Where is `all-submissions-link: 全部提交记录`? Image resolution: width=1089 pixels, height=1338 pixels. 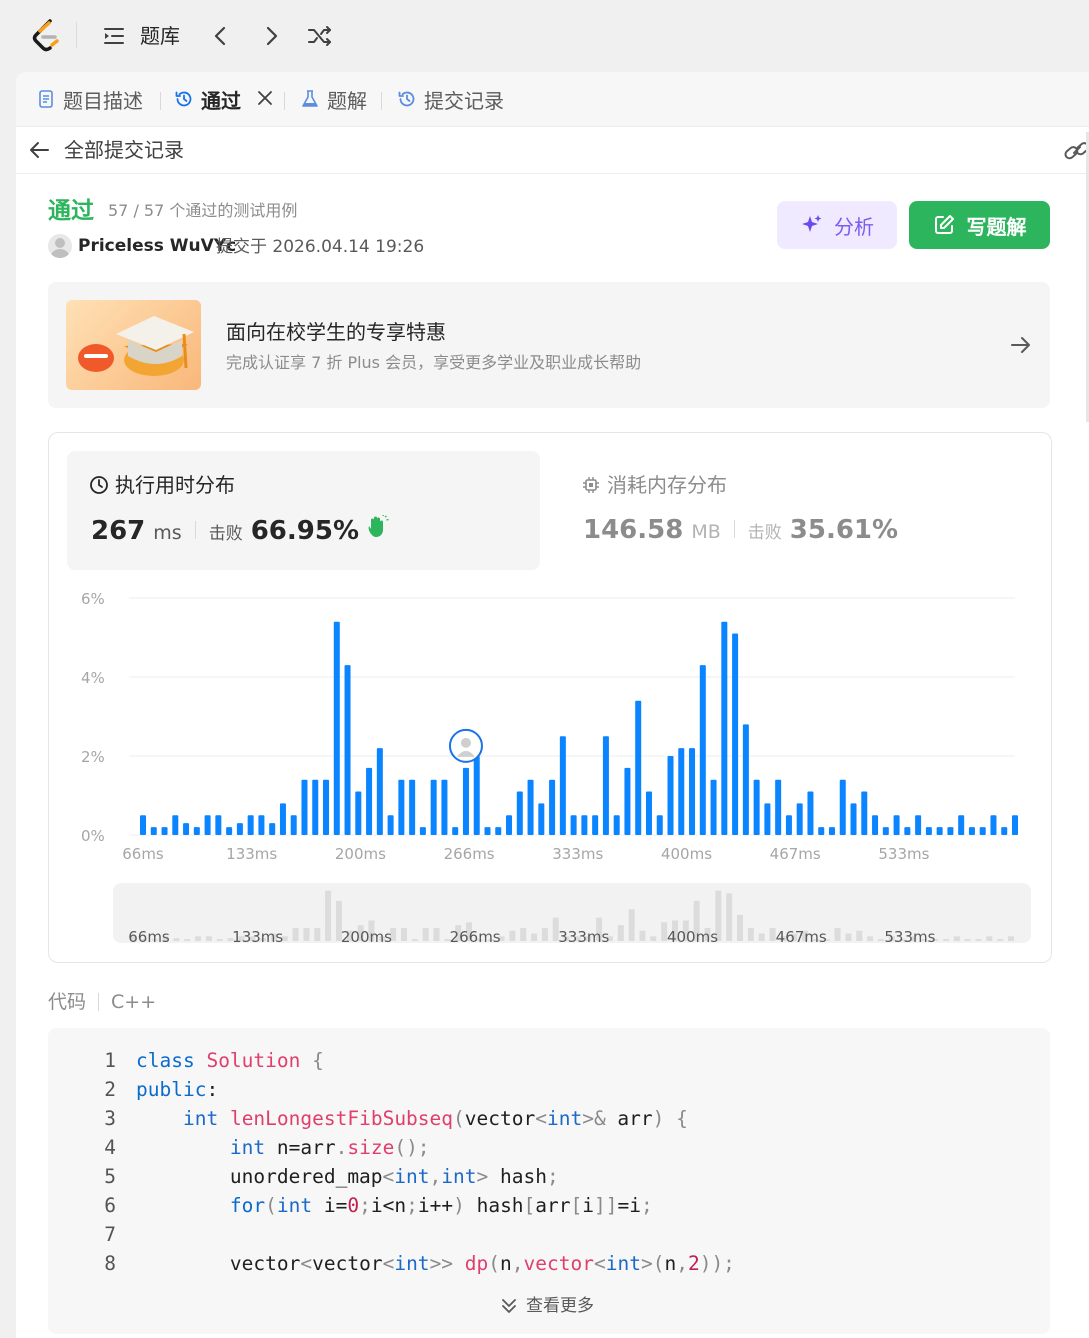 all-submissions-link: 全部提交记录 is located at coordinates (124, 150).